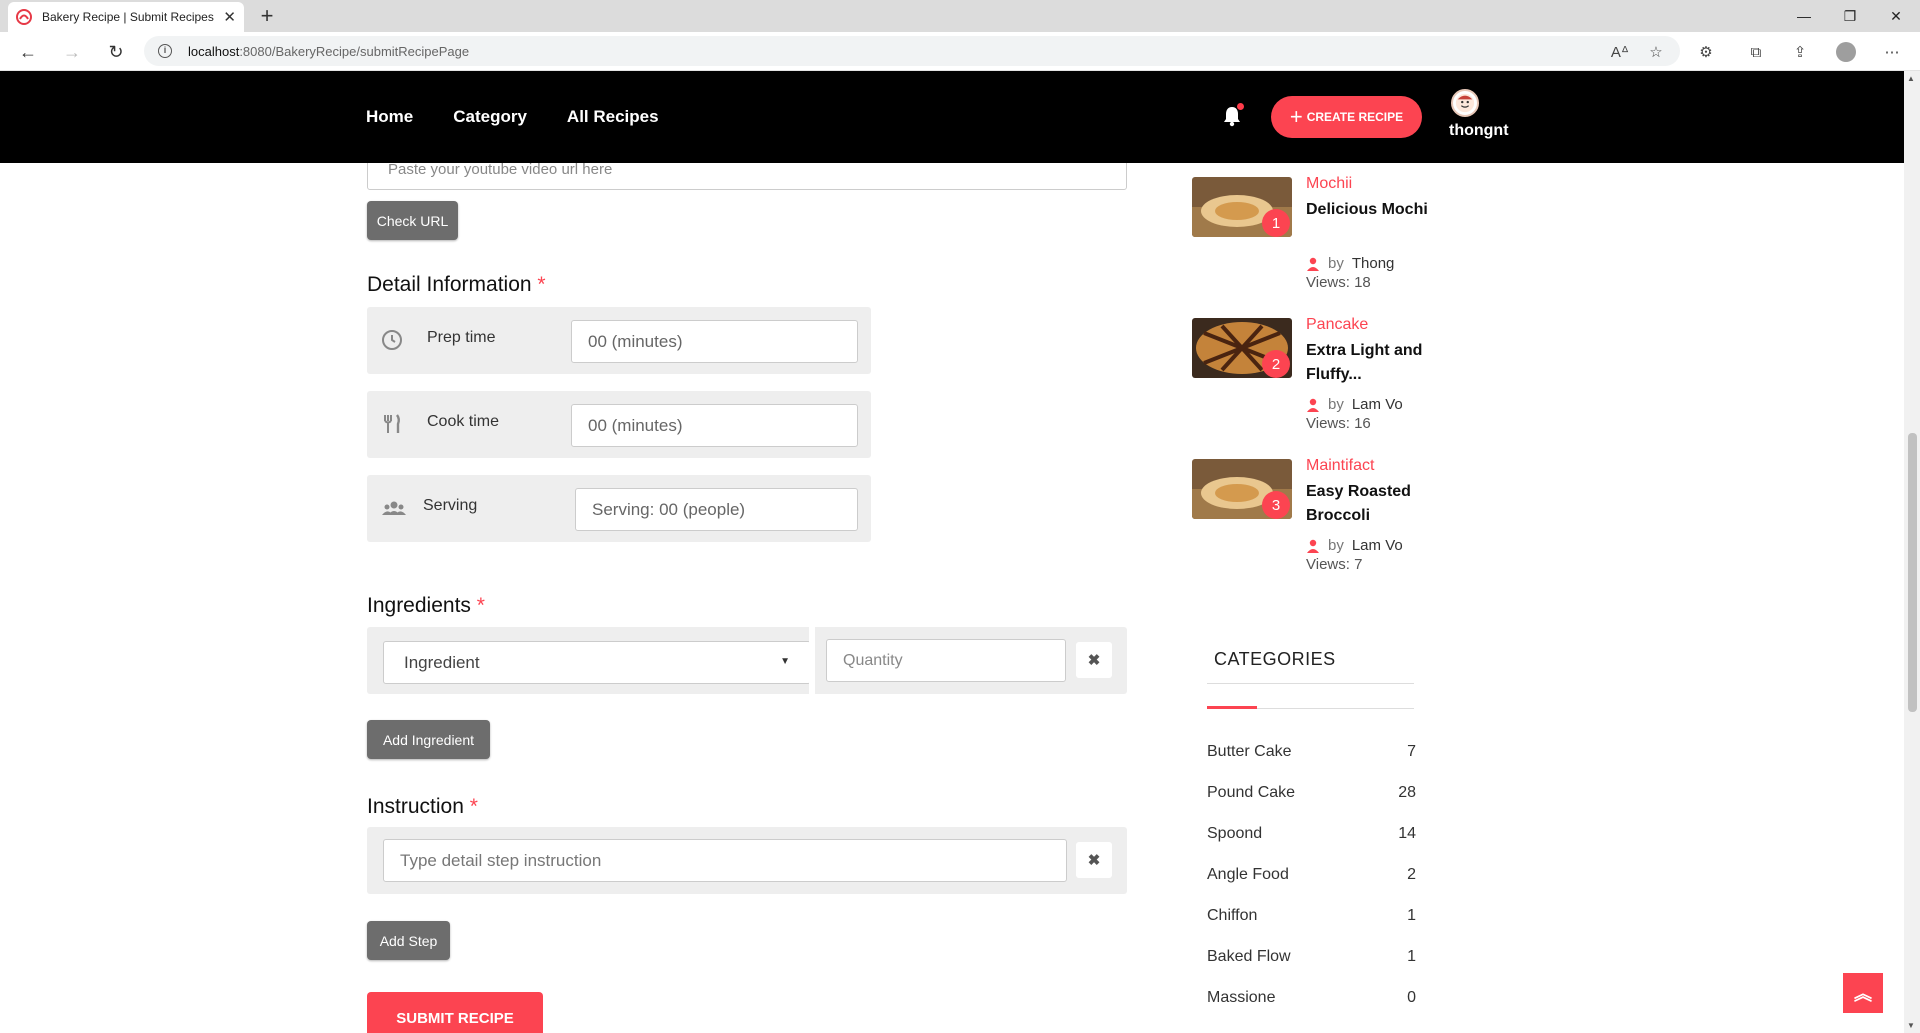 Image resolution: width=1920 pixels, height=1033 pixels. Describe the element at coordinates (1800, 52) in the screenshot. I see `share-icon: ⇪` at that location.